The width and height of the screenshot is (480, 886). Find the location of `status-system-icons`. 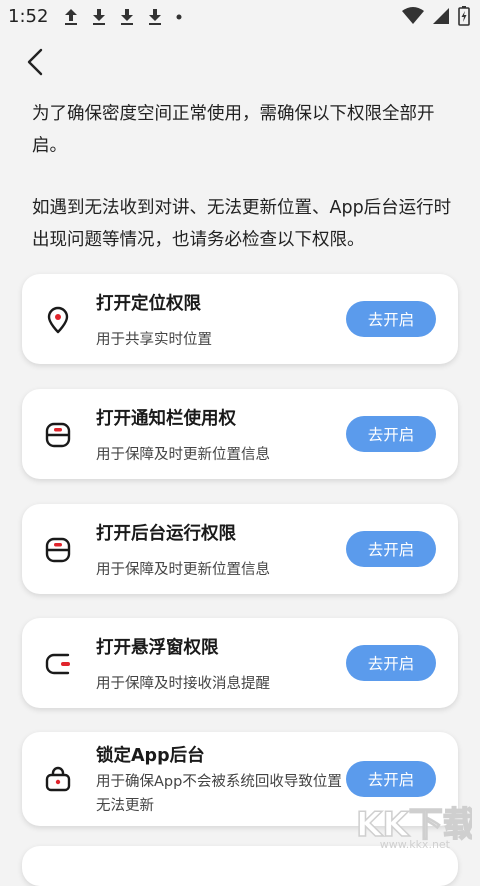

status-system-icons is located at coordinates (436, 16).